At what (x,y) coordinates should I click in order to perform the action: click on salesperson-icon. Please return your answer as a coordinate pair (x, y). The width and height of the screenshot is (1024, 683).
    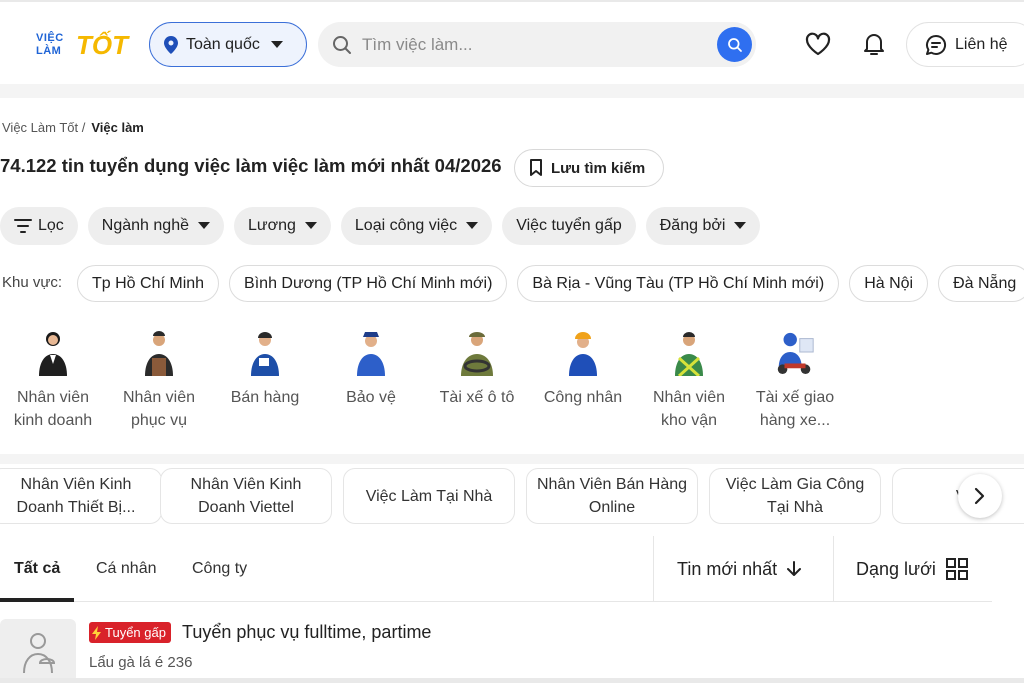
    Looking at the image, I should click on (265, 352).